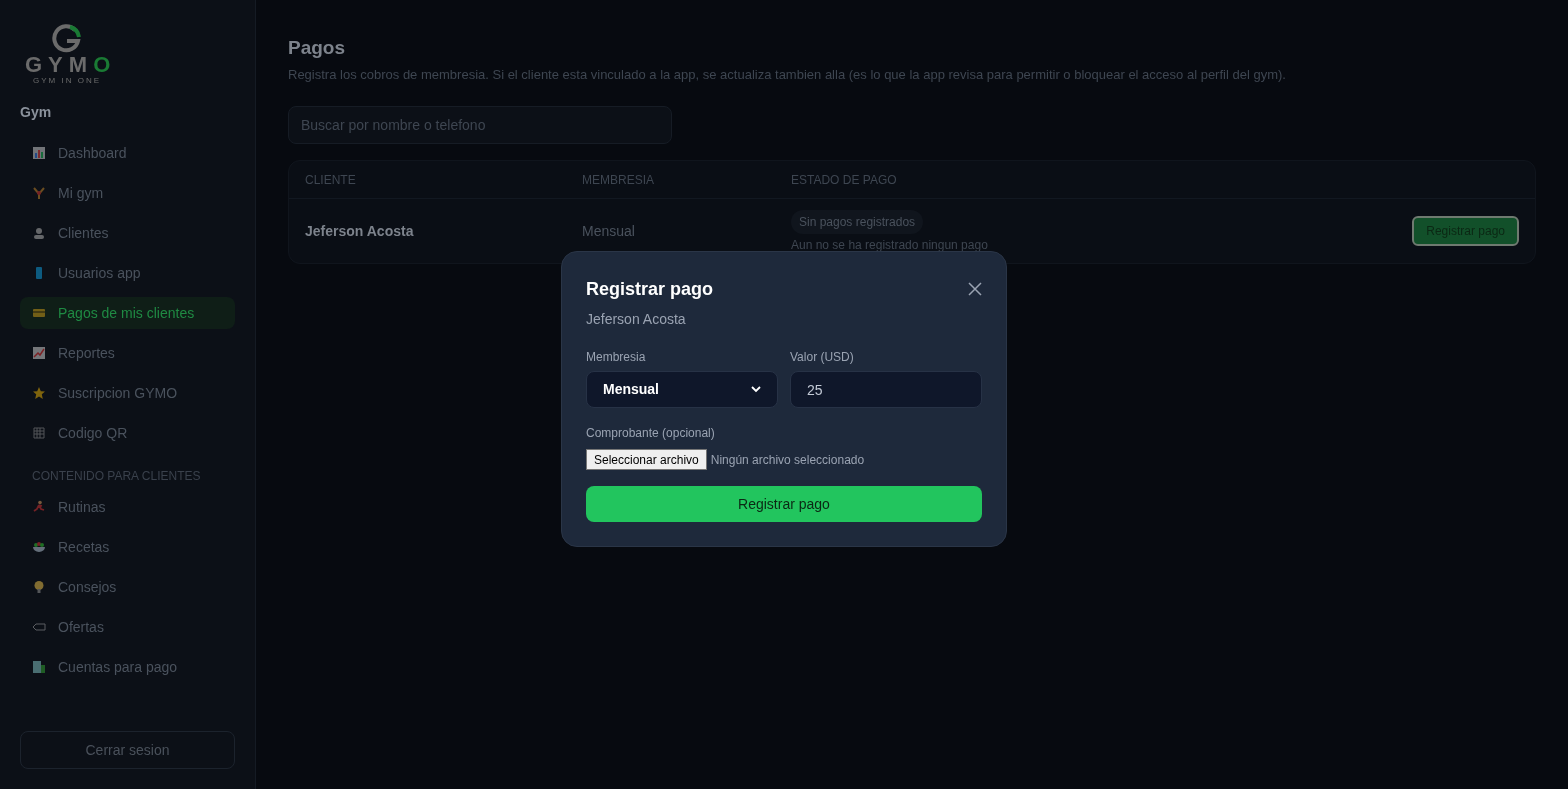 Image resolution: width=1568 pixels, height=789 pixels. I want to click on bulb-icon, so click(39, 587).